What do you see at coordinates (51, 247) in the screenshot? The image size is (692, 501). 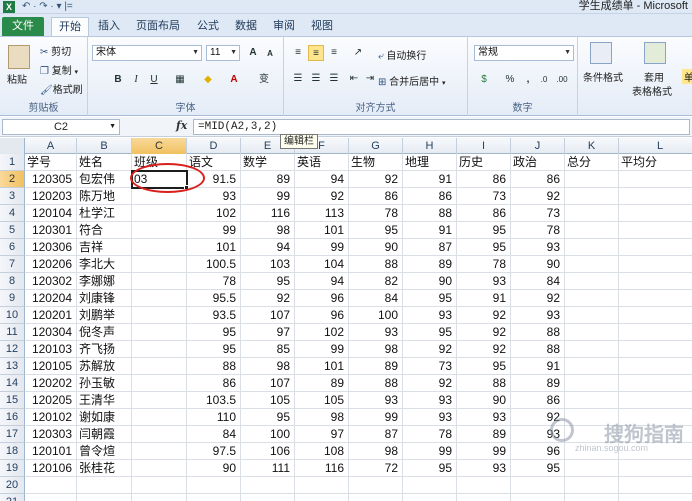 I see `cell-a6: 120306` at bounding box center [51, 247].